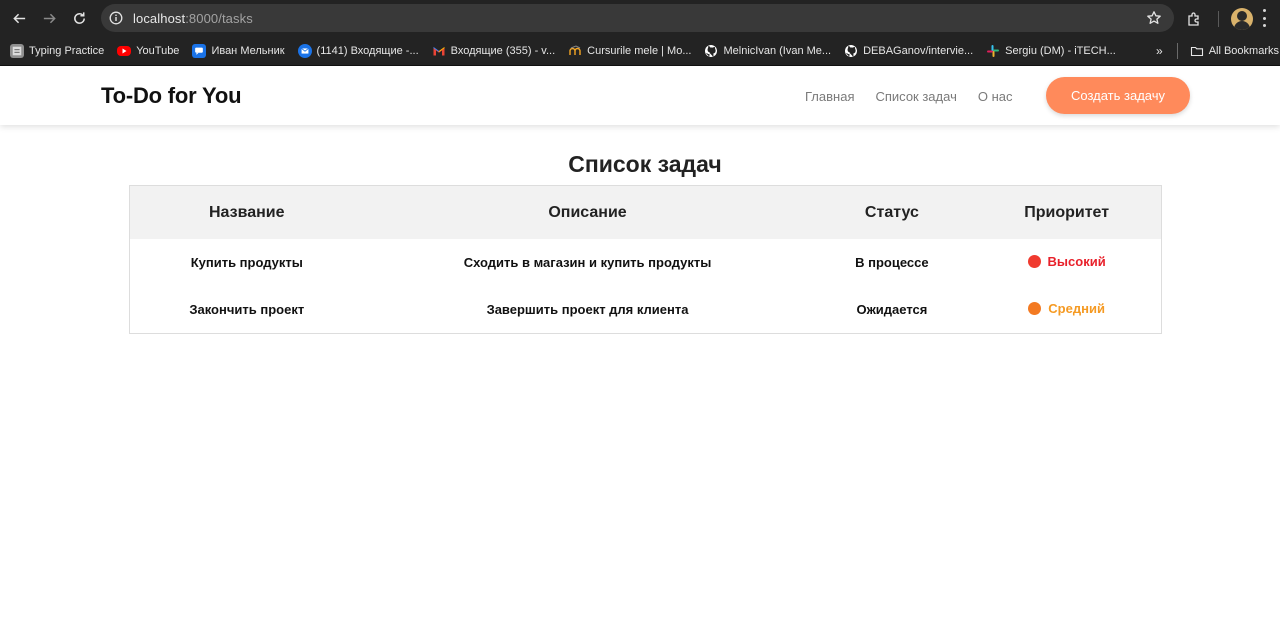 The width and height of the screenshot is (1280, 640). What do you see at coordinates (891, 212) in the screenshot?
I see `column-header-status: Статус` at bounding box center [891, 212].